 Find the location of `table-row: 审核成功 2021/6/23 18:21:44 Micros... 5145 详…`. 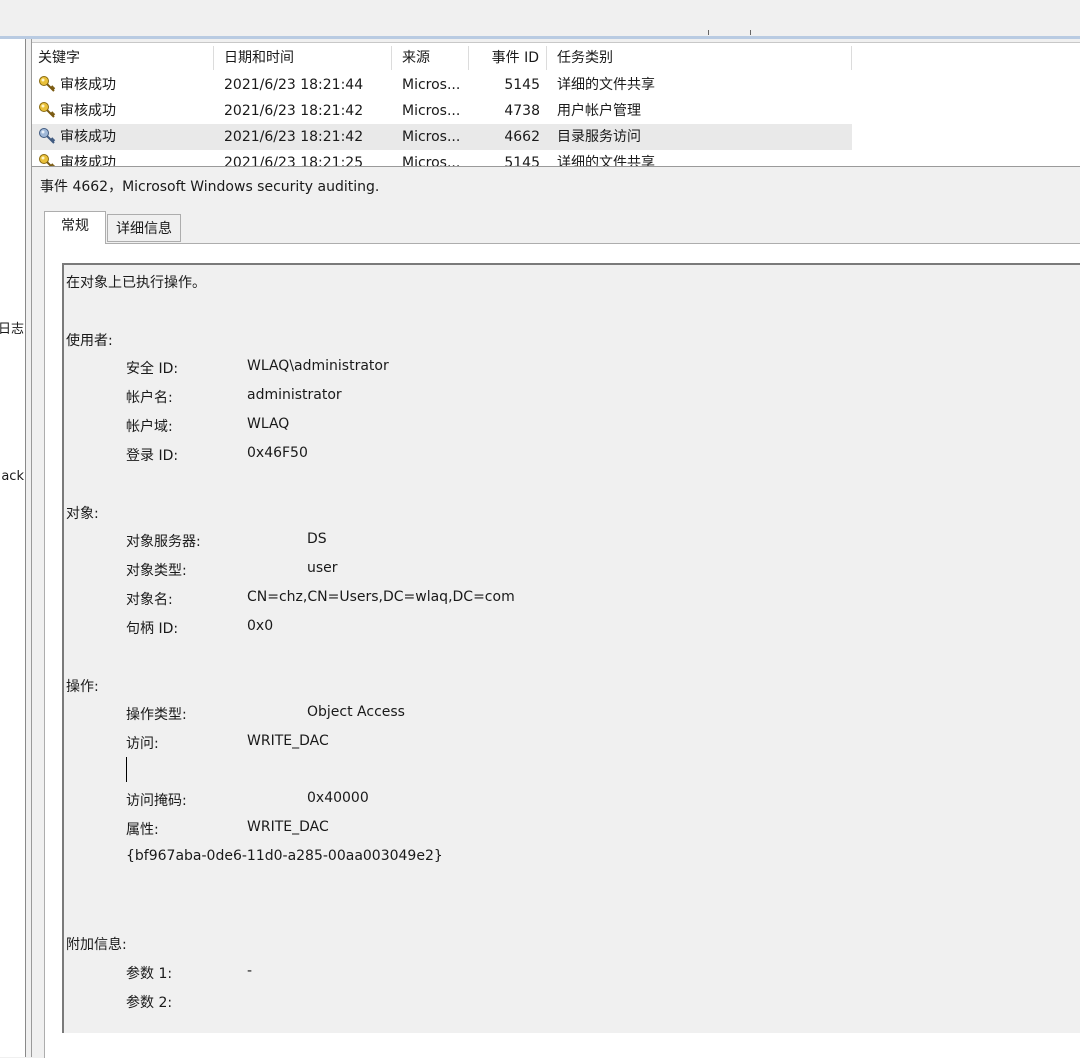

table-row: 审核成功 2021/6/23 18:21:44 Micros... 5145 详… is located at coordinates (442, 85).